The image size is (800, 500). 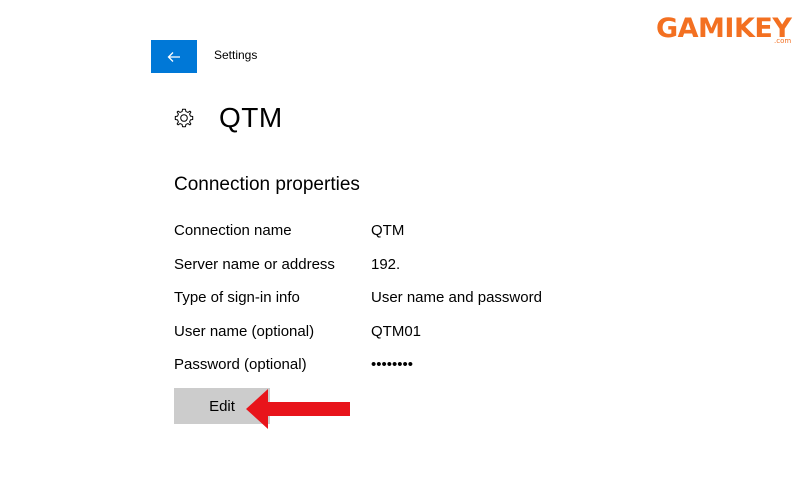 I want to click on arrow-left-icon, so click(x=173, y=56).